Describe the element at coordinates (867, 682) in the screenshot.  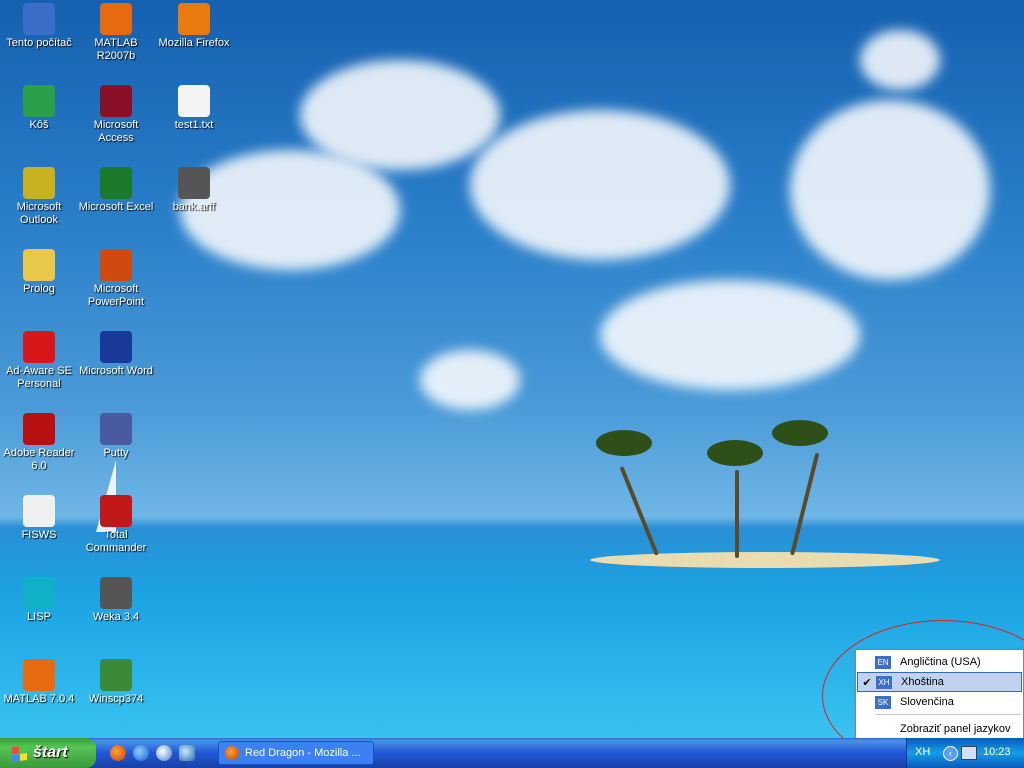
I see `check-mark-icon: ✔` at that location.